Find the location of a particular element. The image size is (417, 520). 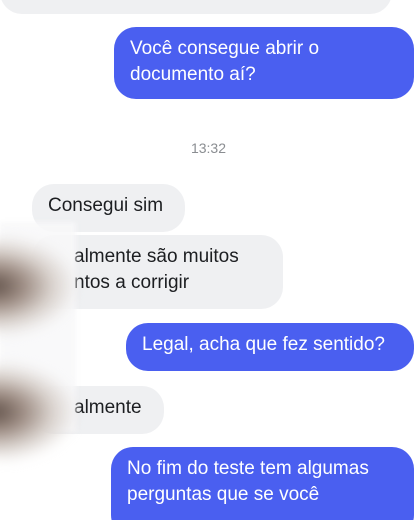

message-bubble-incoming-clipped is located at coordinates (196, 7).